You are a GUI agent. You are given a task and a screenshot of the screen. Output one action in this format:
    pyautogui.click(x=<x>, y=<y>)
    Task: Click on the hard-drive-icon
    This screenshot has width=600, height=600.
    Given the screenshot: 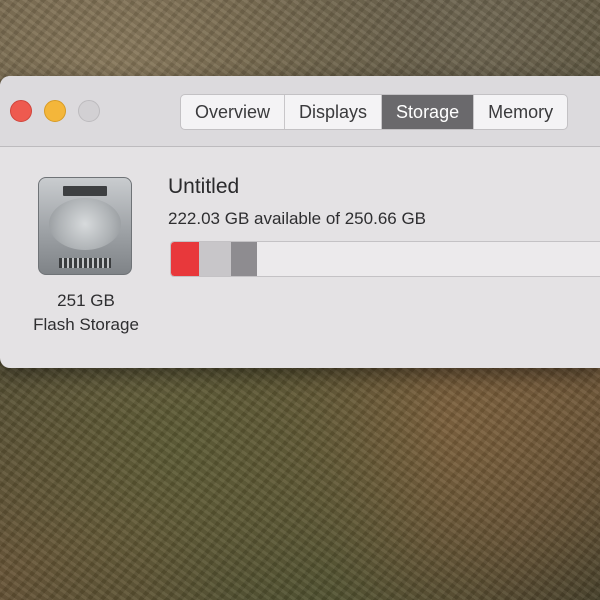 What is the action you would take?
    pyautogui.click(x=85, y=226)
    